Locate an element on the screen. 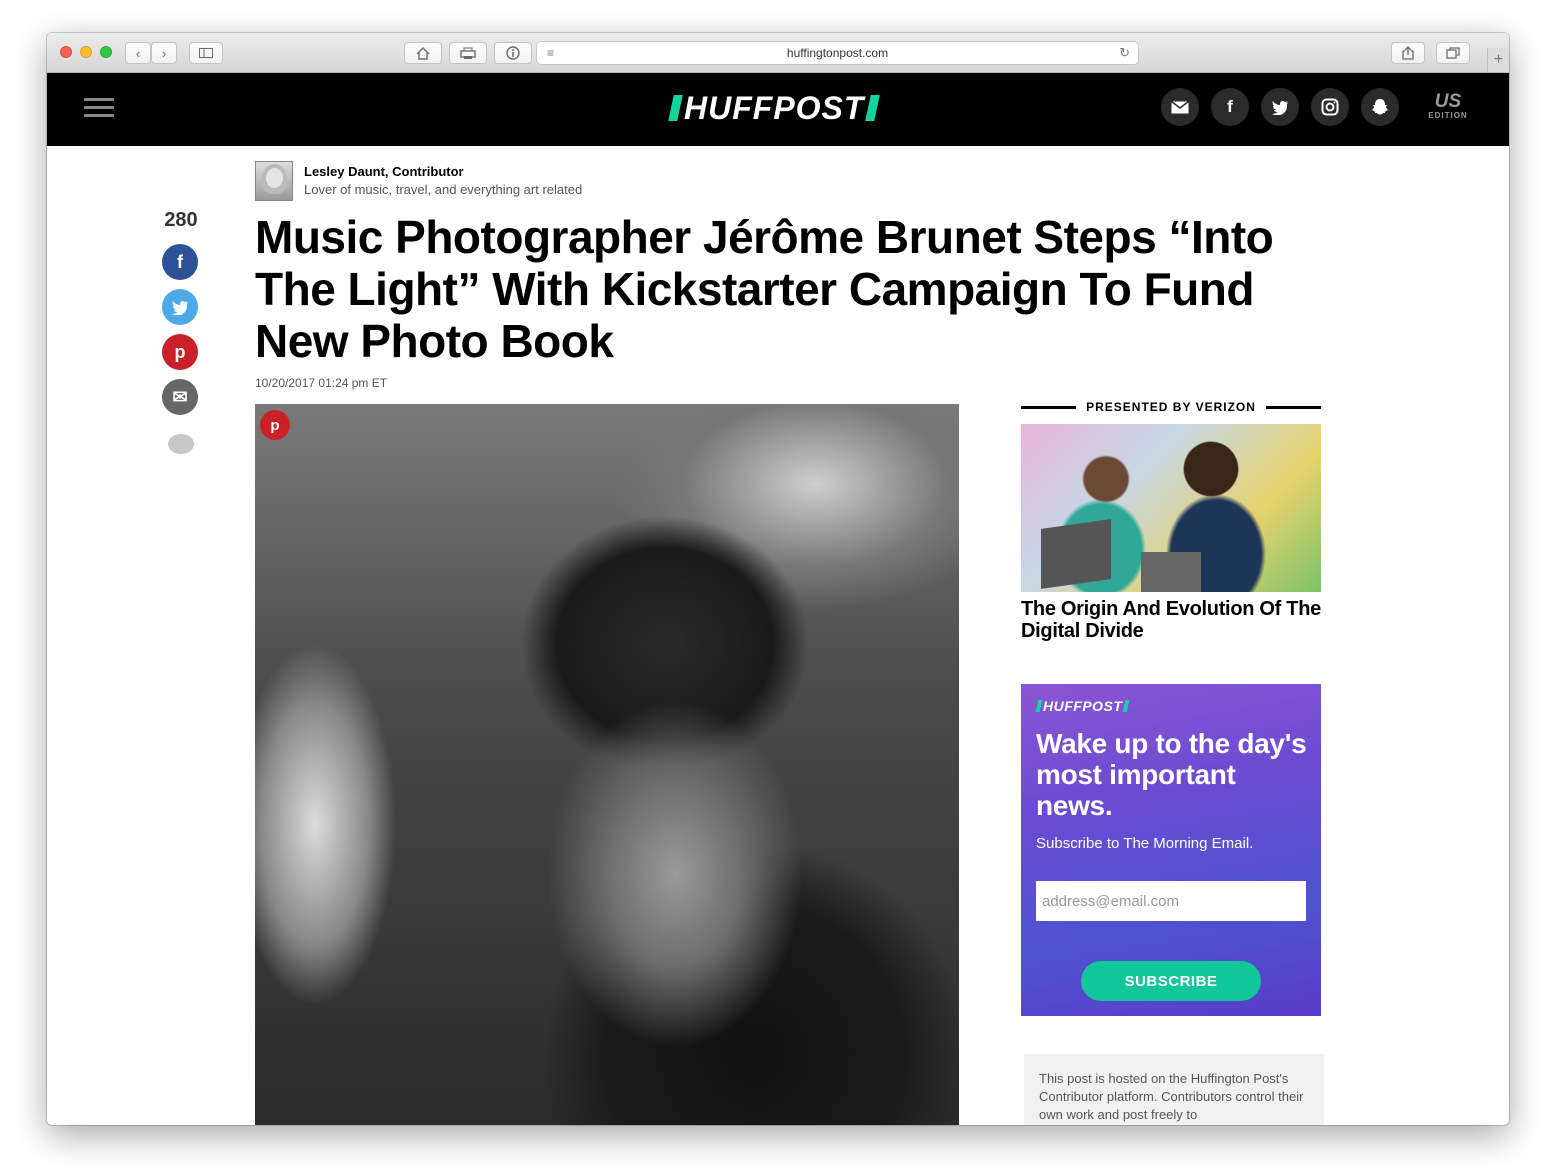  plus-icon: + is located at coordinates (1498, 59).